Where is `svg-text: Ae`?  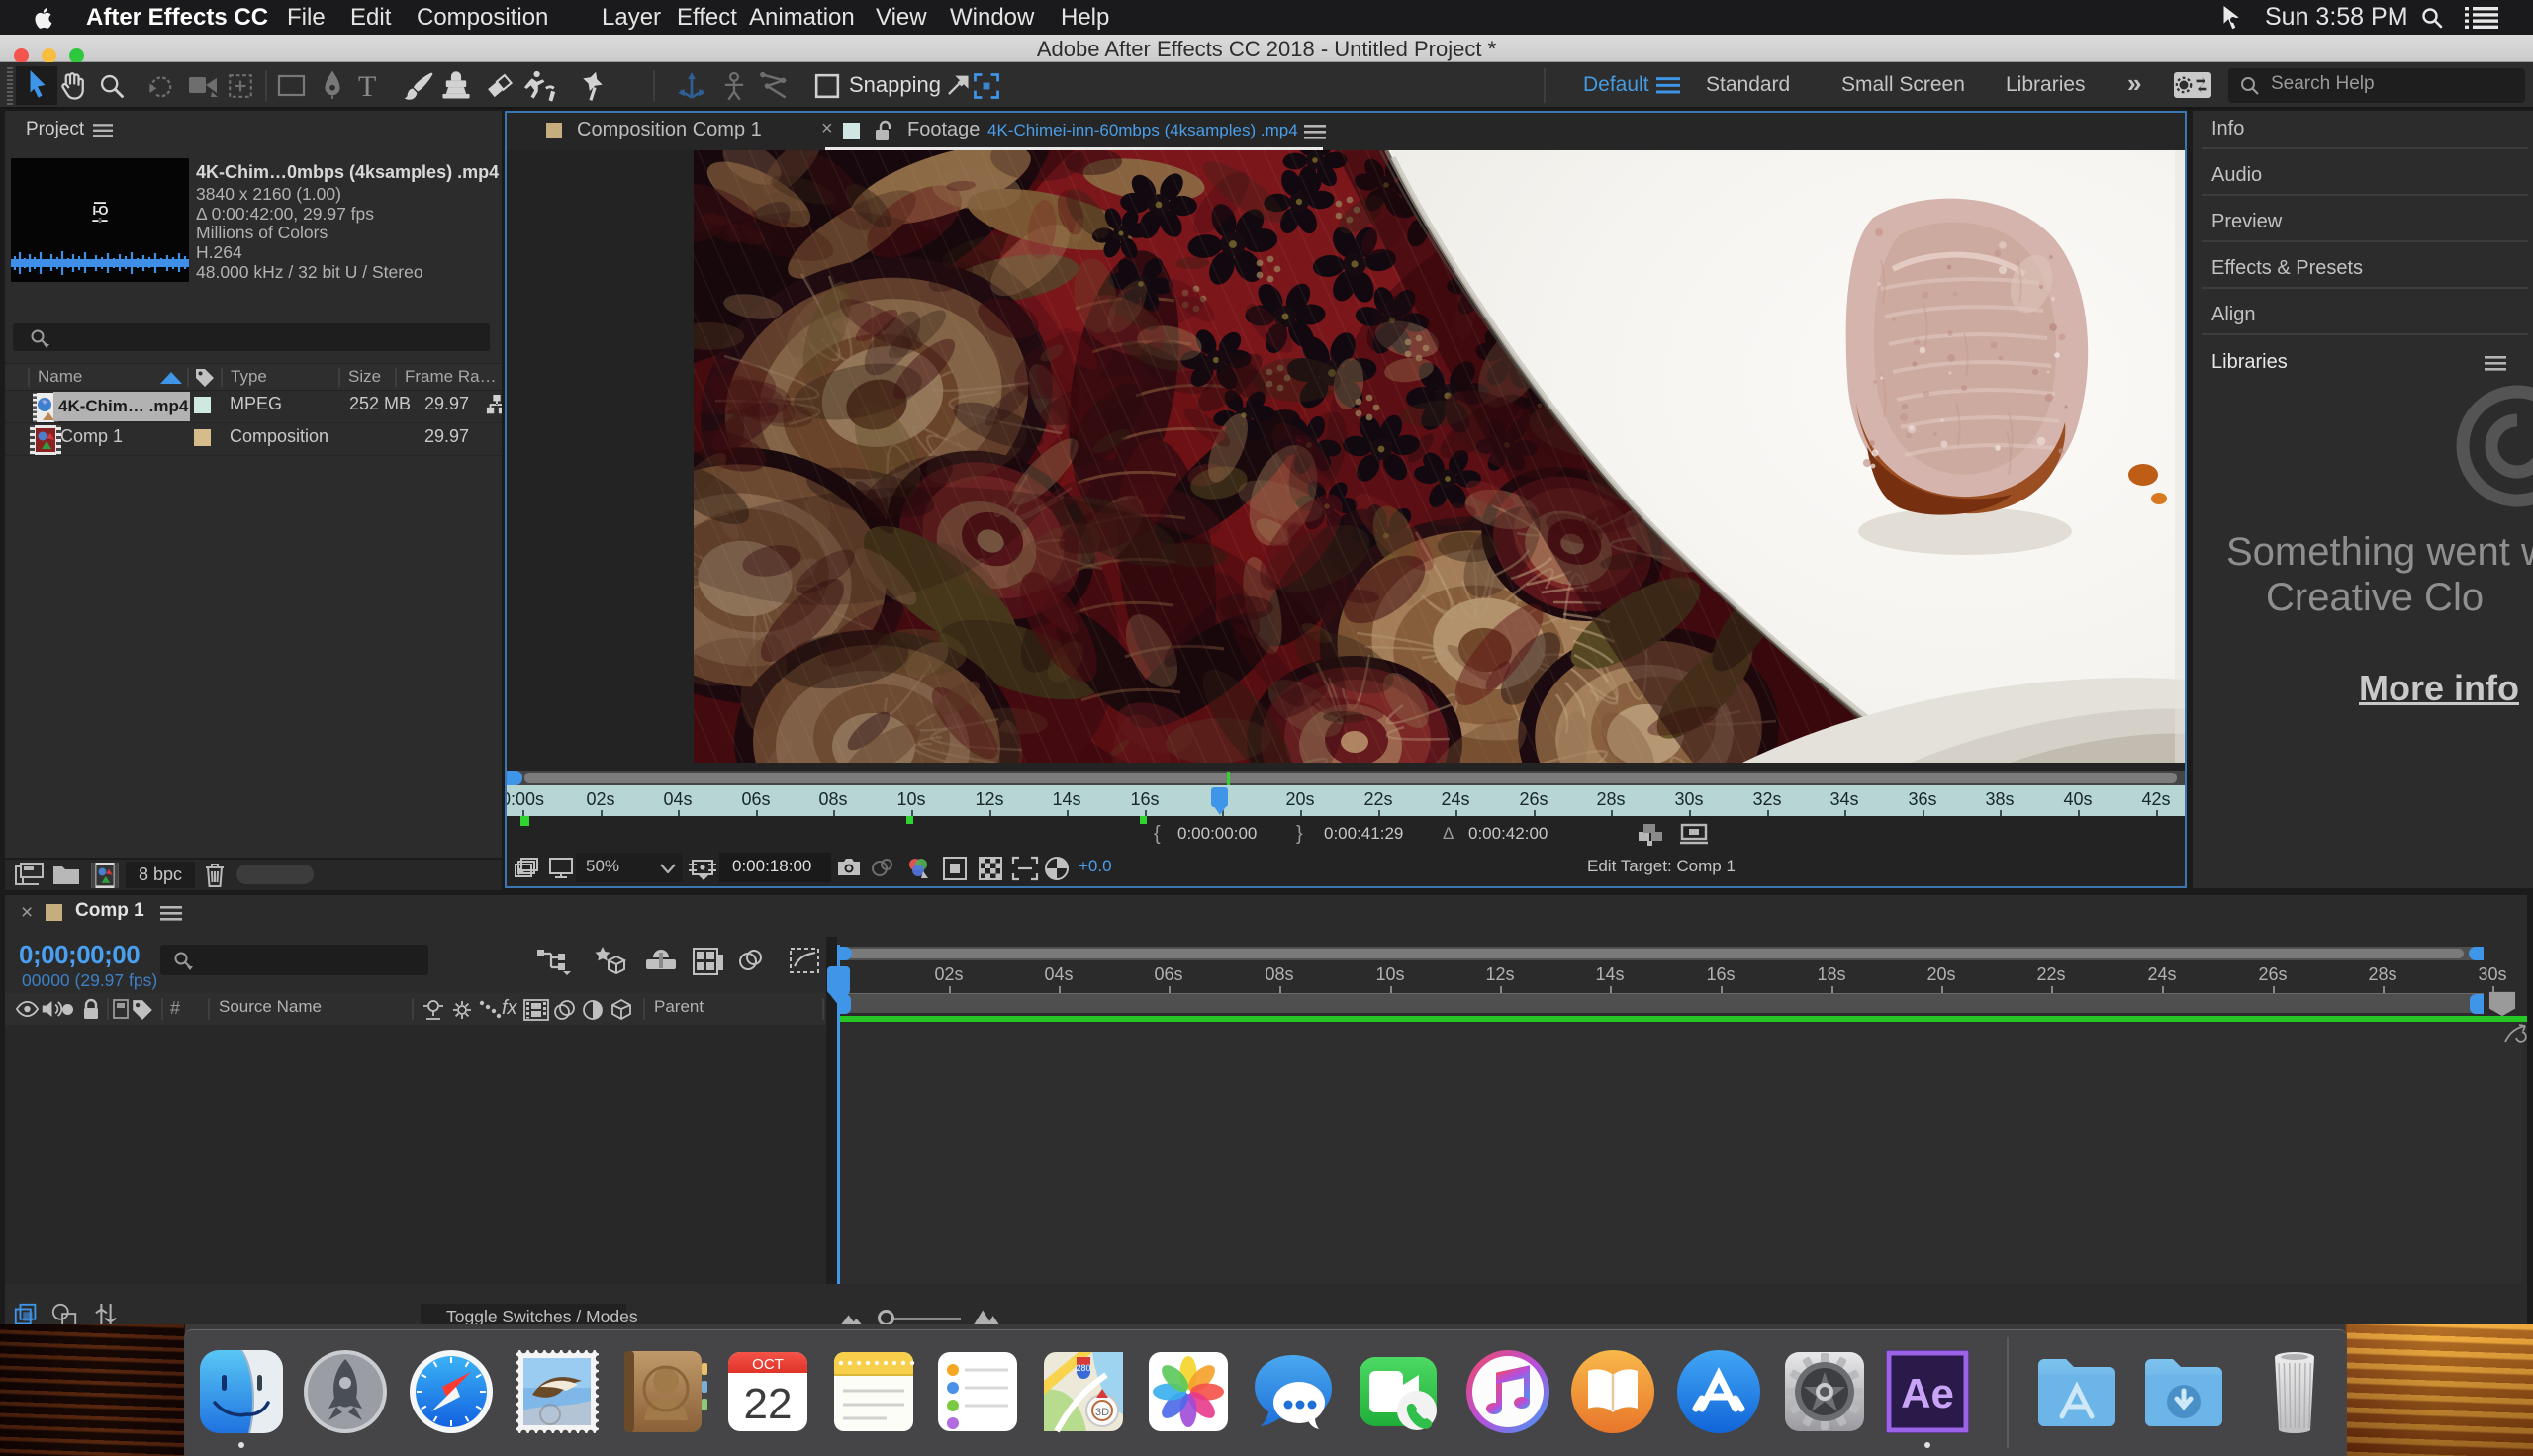
svg-text: Ae is located at coordinates (1928, 1393).